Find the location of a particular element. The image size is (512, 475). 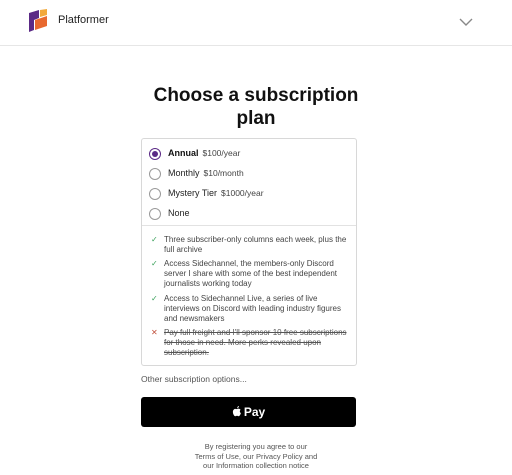

page-title: Choose a subscription plan is located at coordinates (256, 107).